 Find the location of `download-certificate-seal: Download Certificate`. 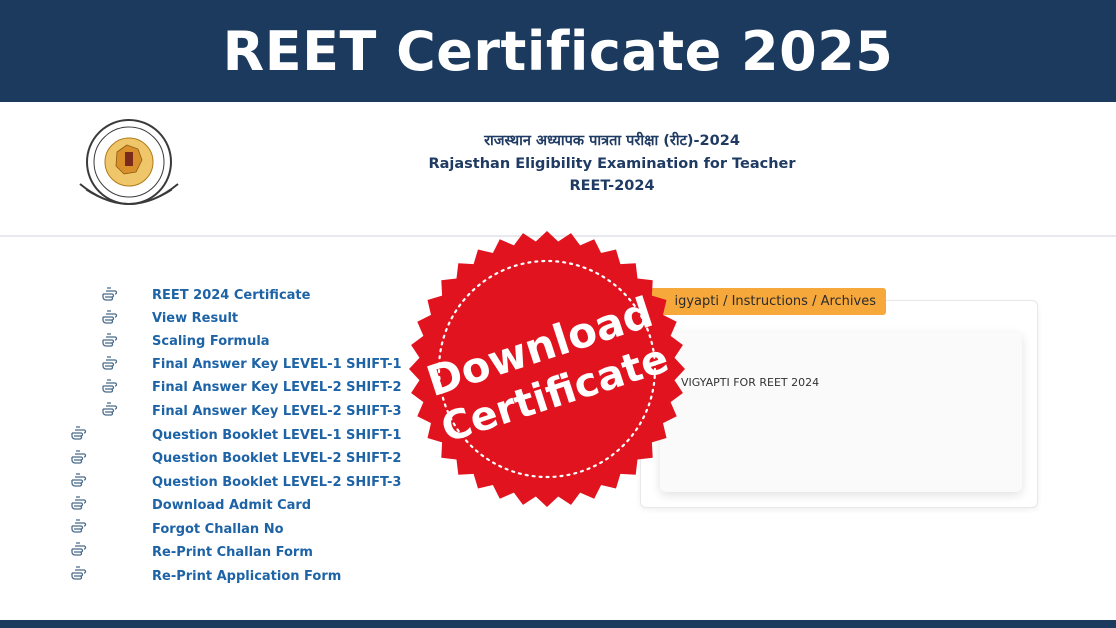

download-certificate-seal: Download Certificate is located at coordinates (547, 369).